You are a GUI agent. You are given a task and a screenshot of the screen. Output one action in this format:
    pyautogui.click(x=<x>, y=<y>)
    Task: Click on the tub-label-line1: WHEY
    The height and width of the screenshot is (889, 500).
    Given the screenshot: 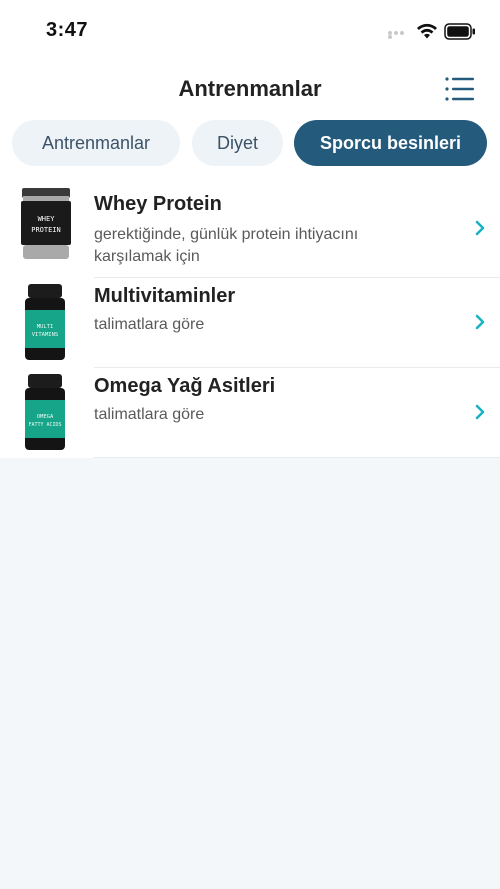 What is the action you would take?
    pyautogui.click(x=47, y=219)
    